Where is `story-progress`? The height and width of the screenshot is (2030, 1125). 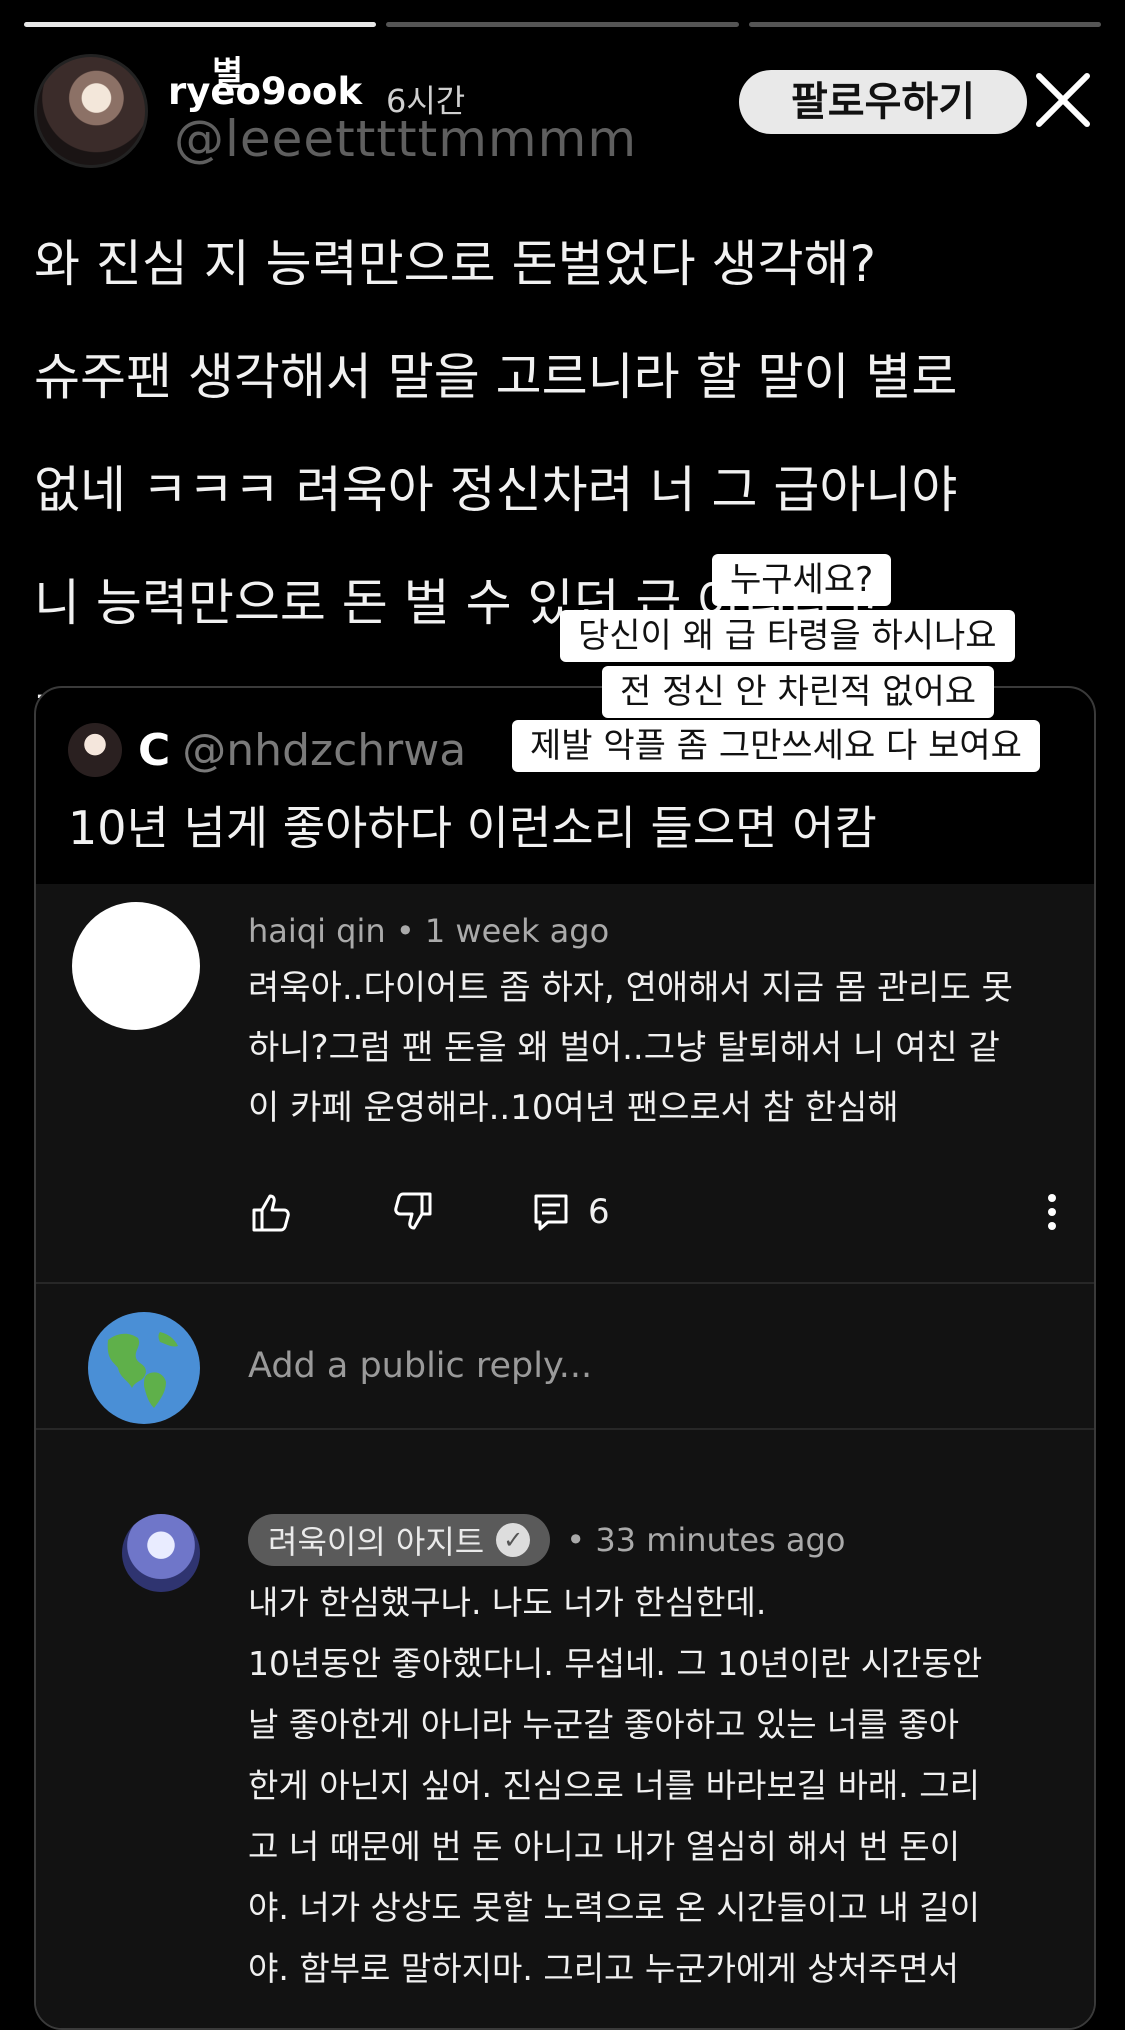
story-progress is located at coordinates (562, 24).